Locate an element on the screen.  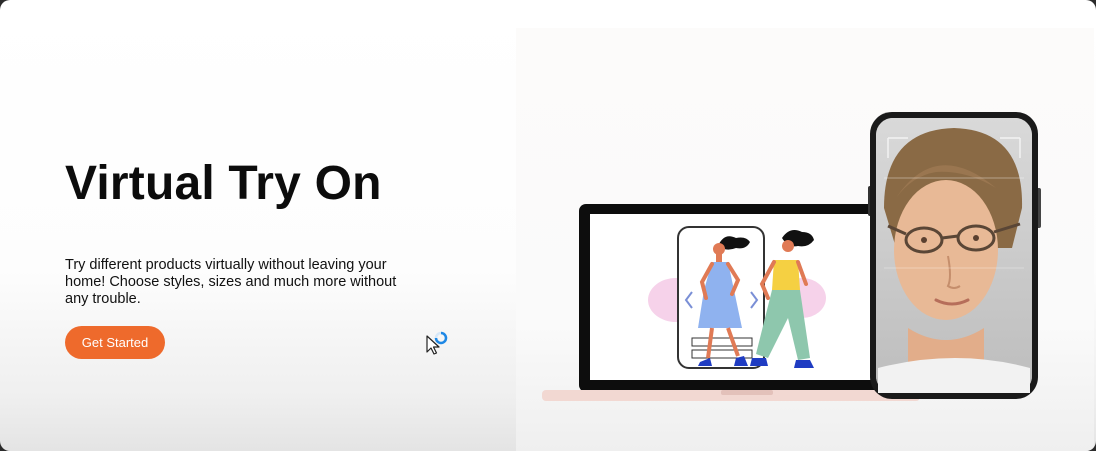
loading-spinner-icon is located at coordinates (441, 338).